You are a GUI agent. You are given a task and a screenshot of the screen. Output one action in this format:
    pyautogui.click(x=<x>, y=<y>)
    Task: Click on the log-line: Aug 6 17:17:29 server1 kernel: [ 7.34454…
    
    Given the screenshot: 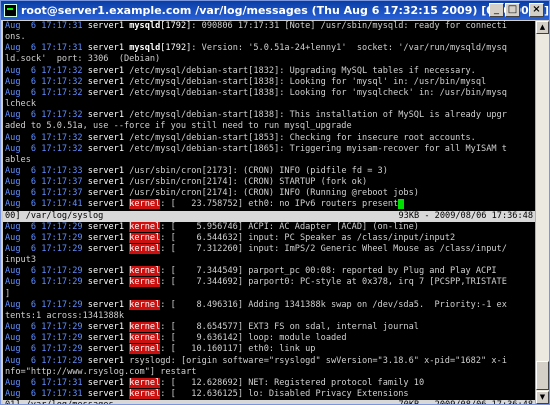 What is the action you would take?
    pyautogui.click(x=251, y=271)
    